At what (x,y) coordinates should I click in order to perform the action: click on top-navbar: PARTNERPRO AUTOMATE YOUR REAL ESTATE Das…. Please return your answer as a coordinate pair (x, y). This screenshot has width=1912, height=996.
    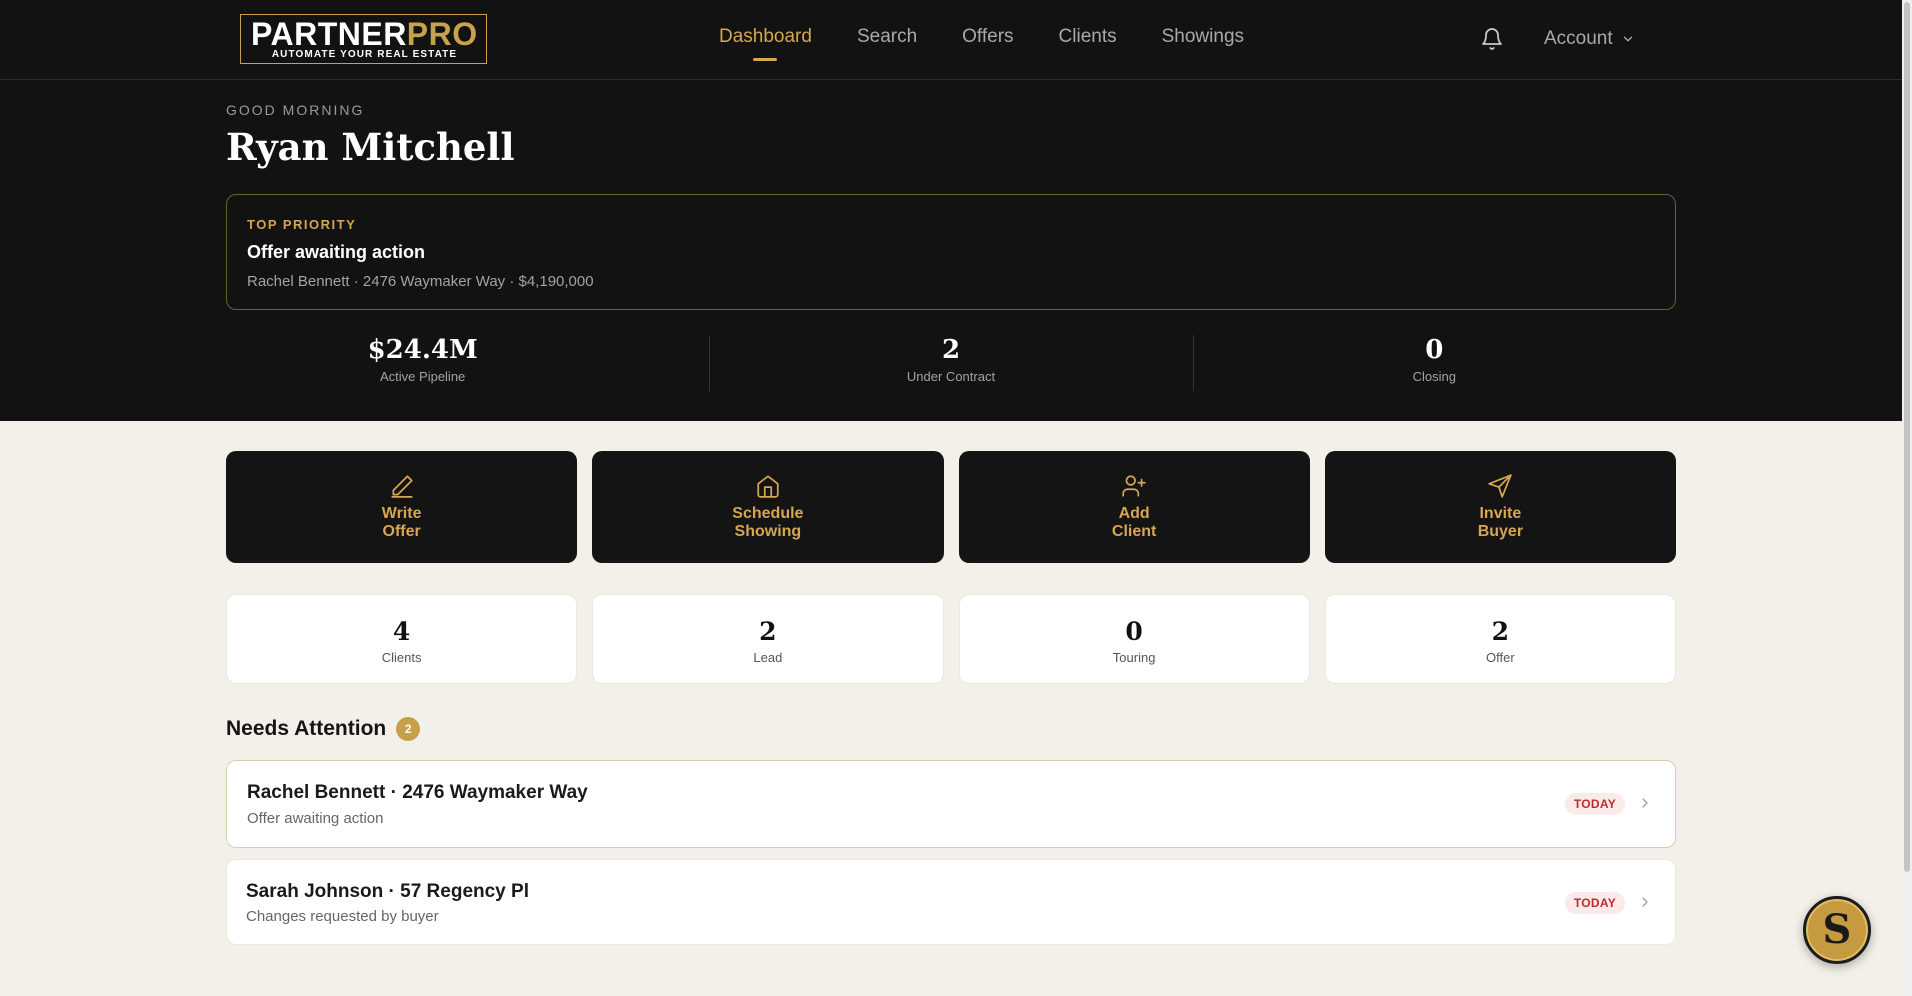
    Looking at the image, I should click on (951, 40).